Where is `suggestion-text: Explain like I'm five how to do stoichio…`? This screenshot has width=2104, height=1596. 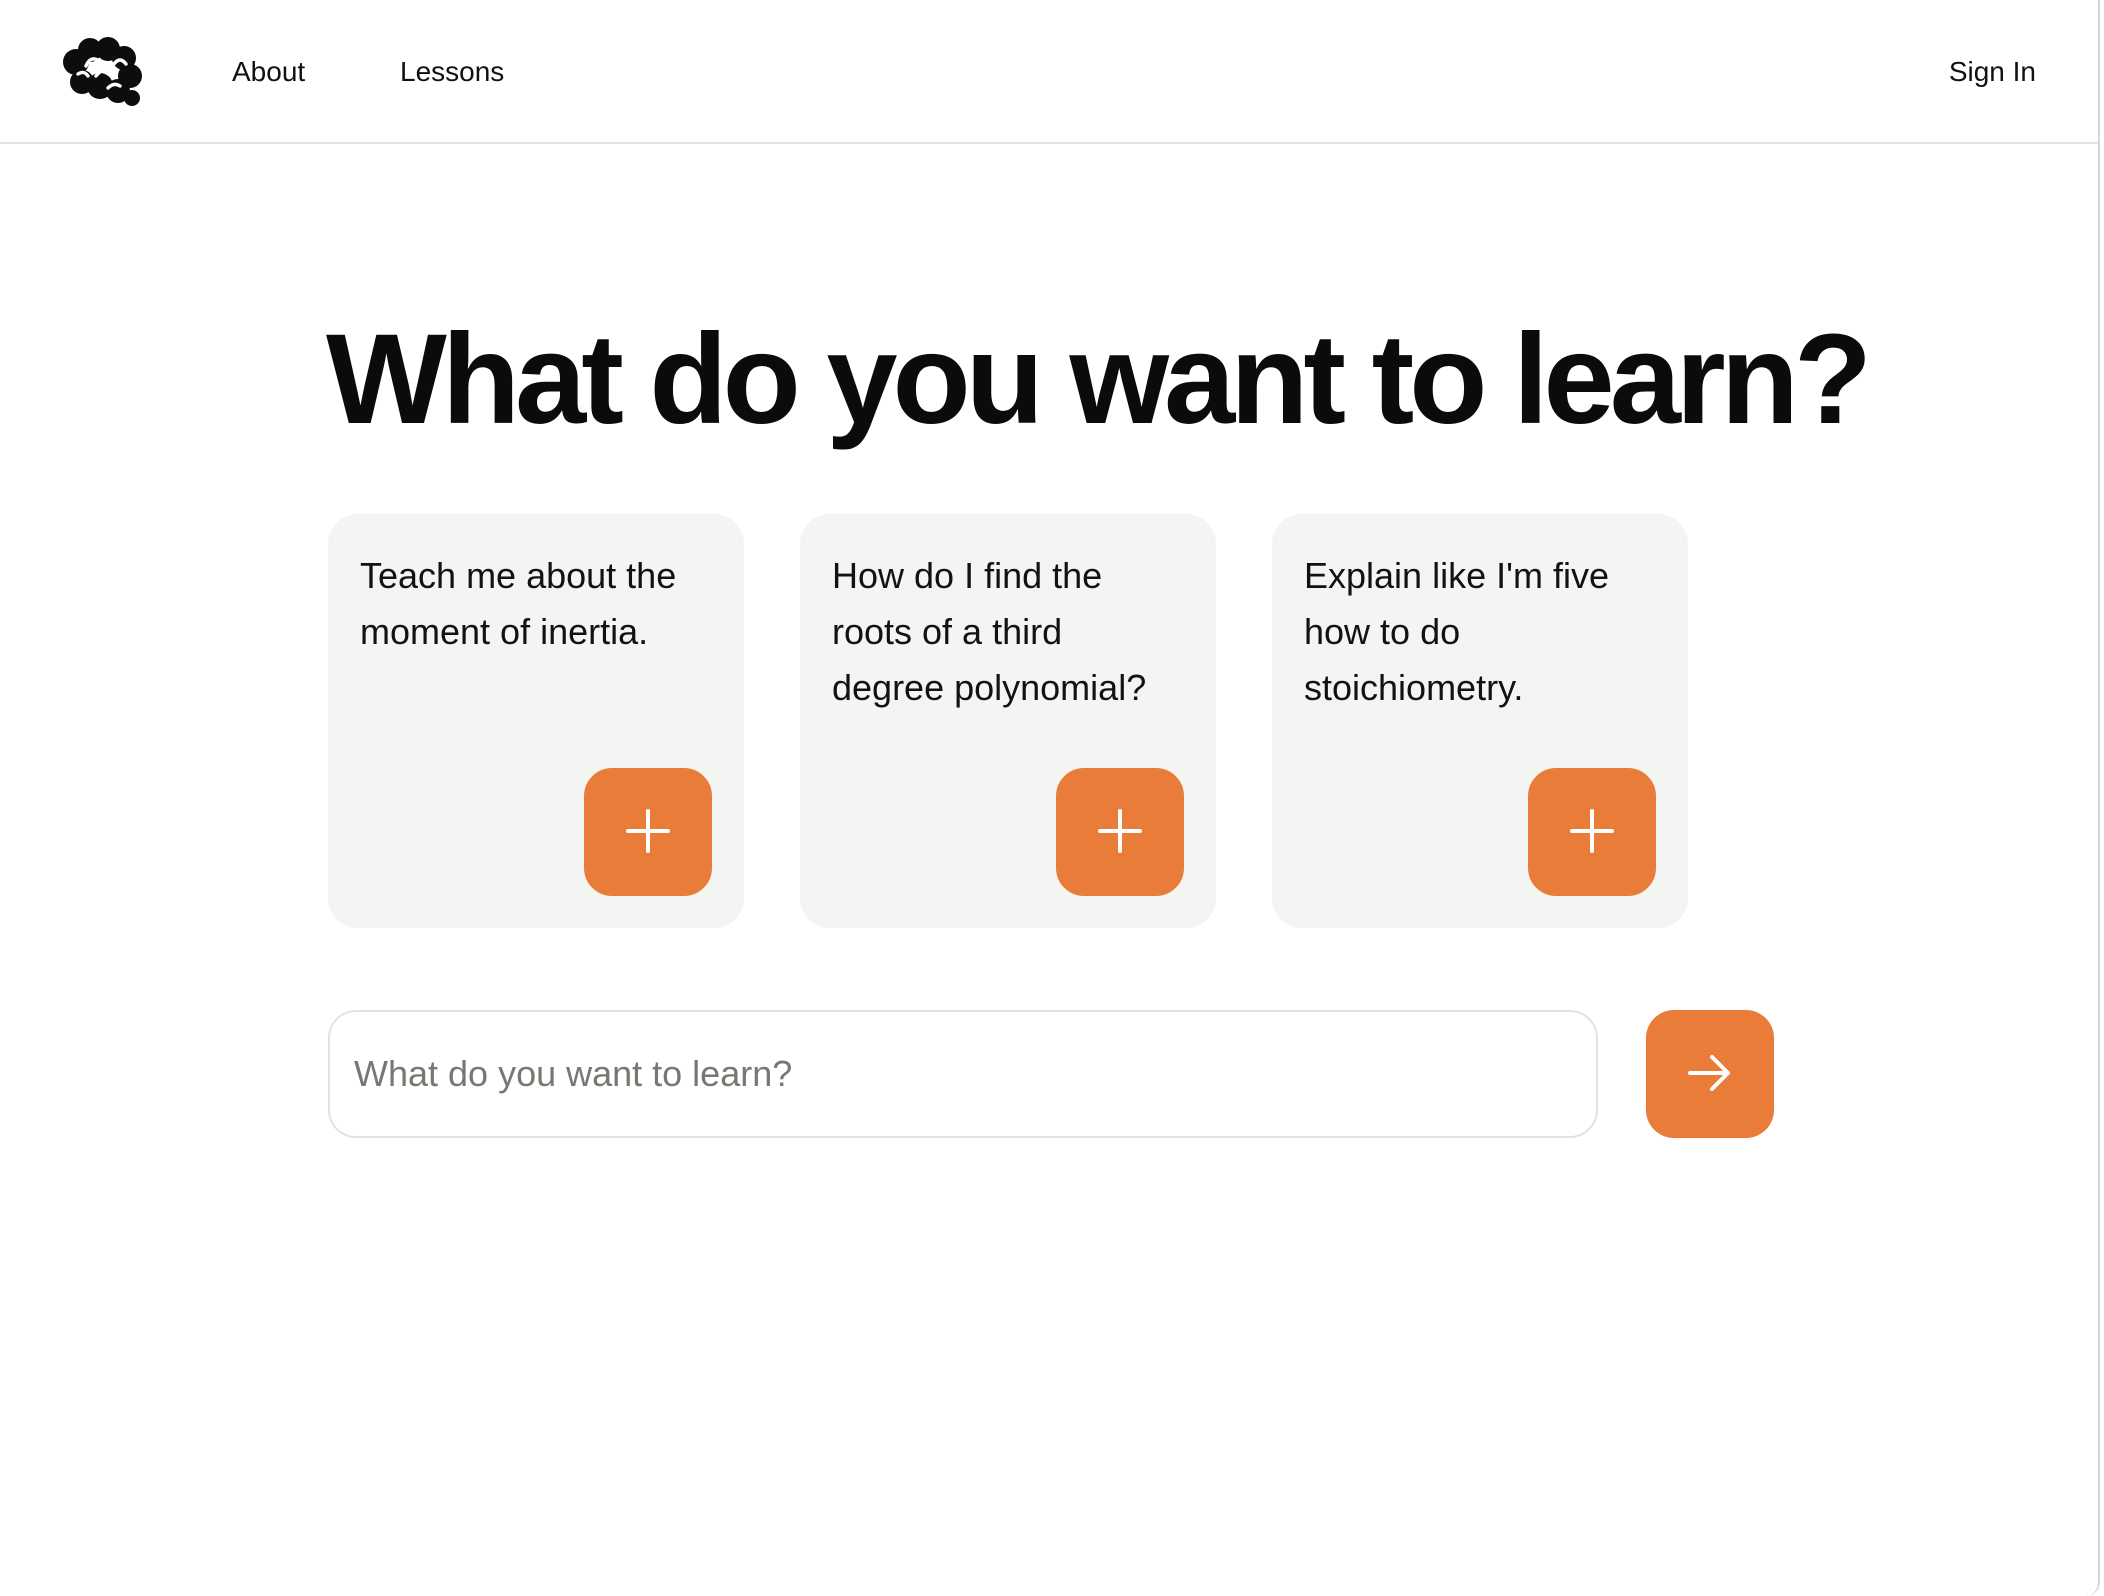
suggestion-text: Explain like I'm five how to do stoichio… is located at coordinates (1456, 631).